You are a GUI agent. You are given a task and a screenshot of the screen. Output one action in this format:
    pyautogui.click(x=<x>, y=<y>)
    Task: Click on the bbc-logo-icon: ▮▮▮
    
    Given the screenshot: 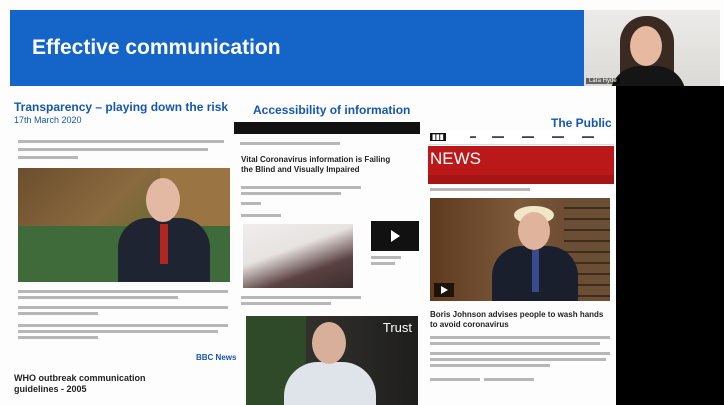 What is the action you would take?
    pyautogui.click(x=438, y=137)
    